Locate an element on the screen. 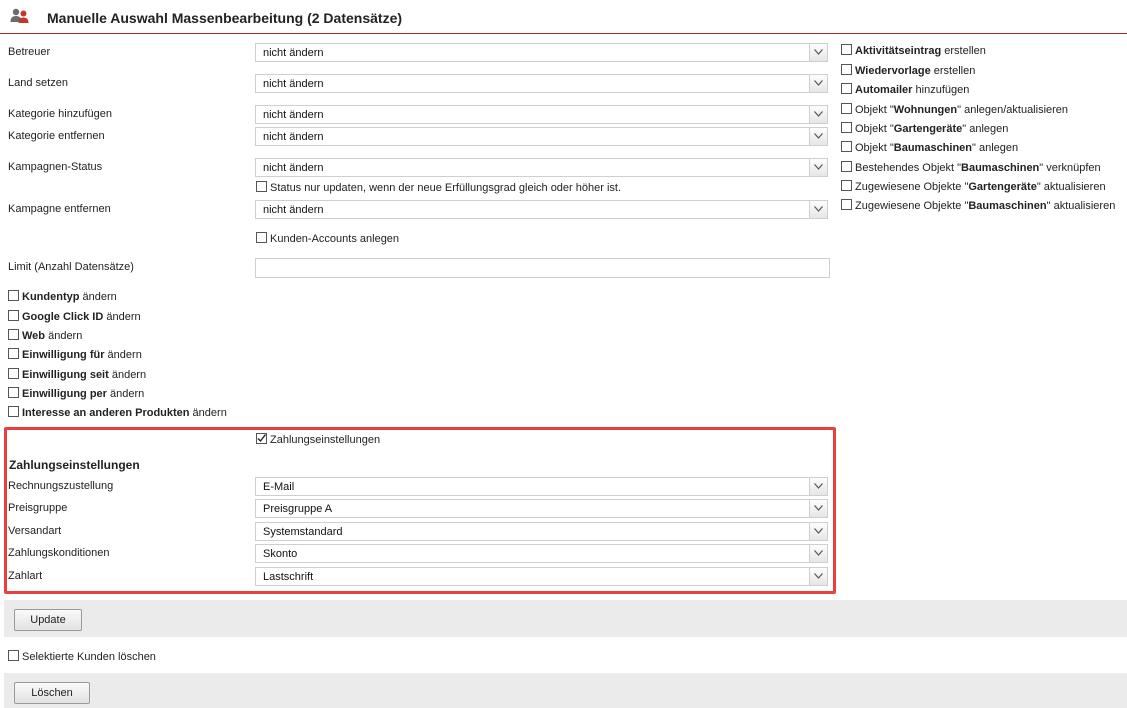 This screenshot has height=708, width=1127. kunden-accounts-option: Kunden-Accounts anlegen is located at coordinates (327, 238).